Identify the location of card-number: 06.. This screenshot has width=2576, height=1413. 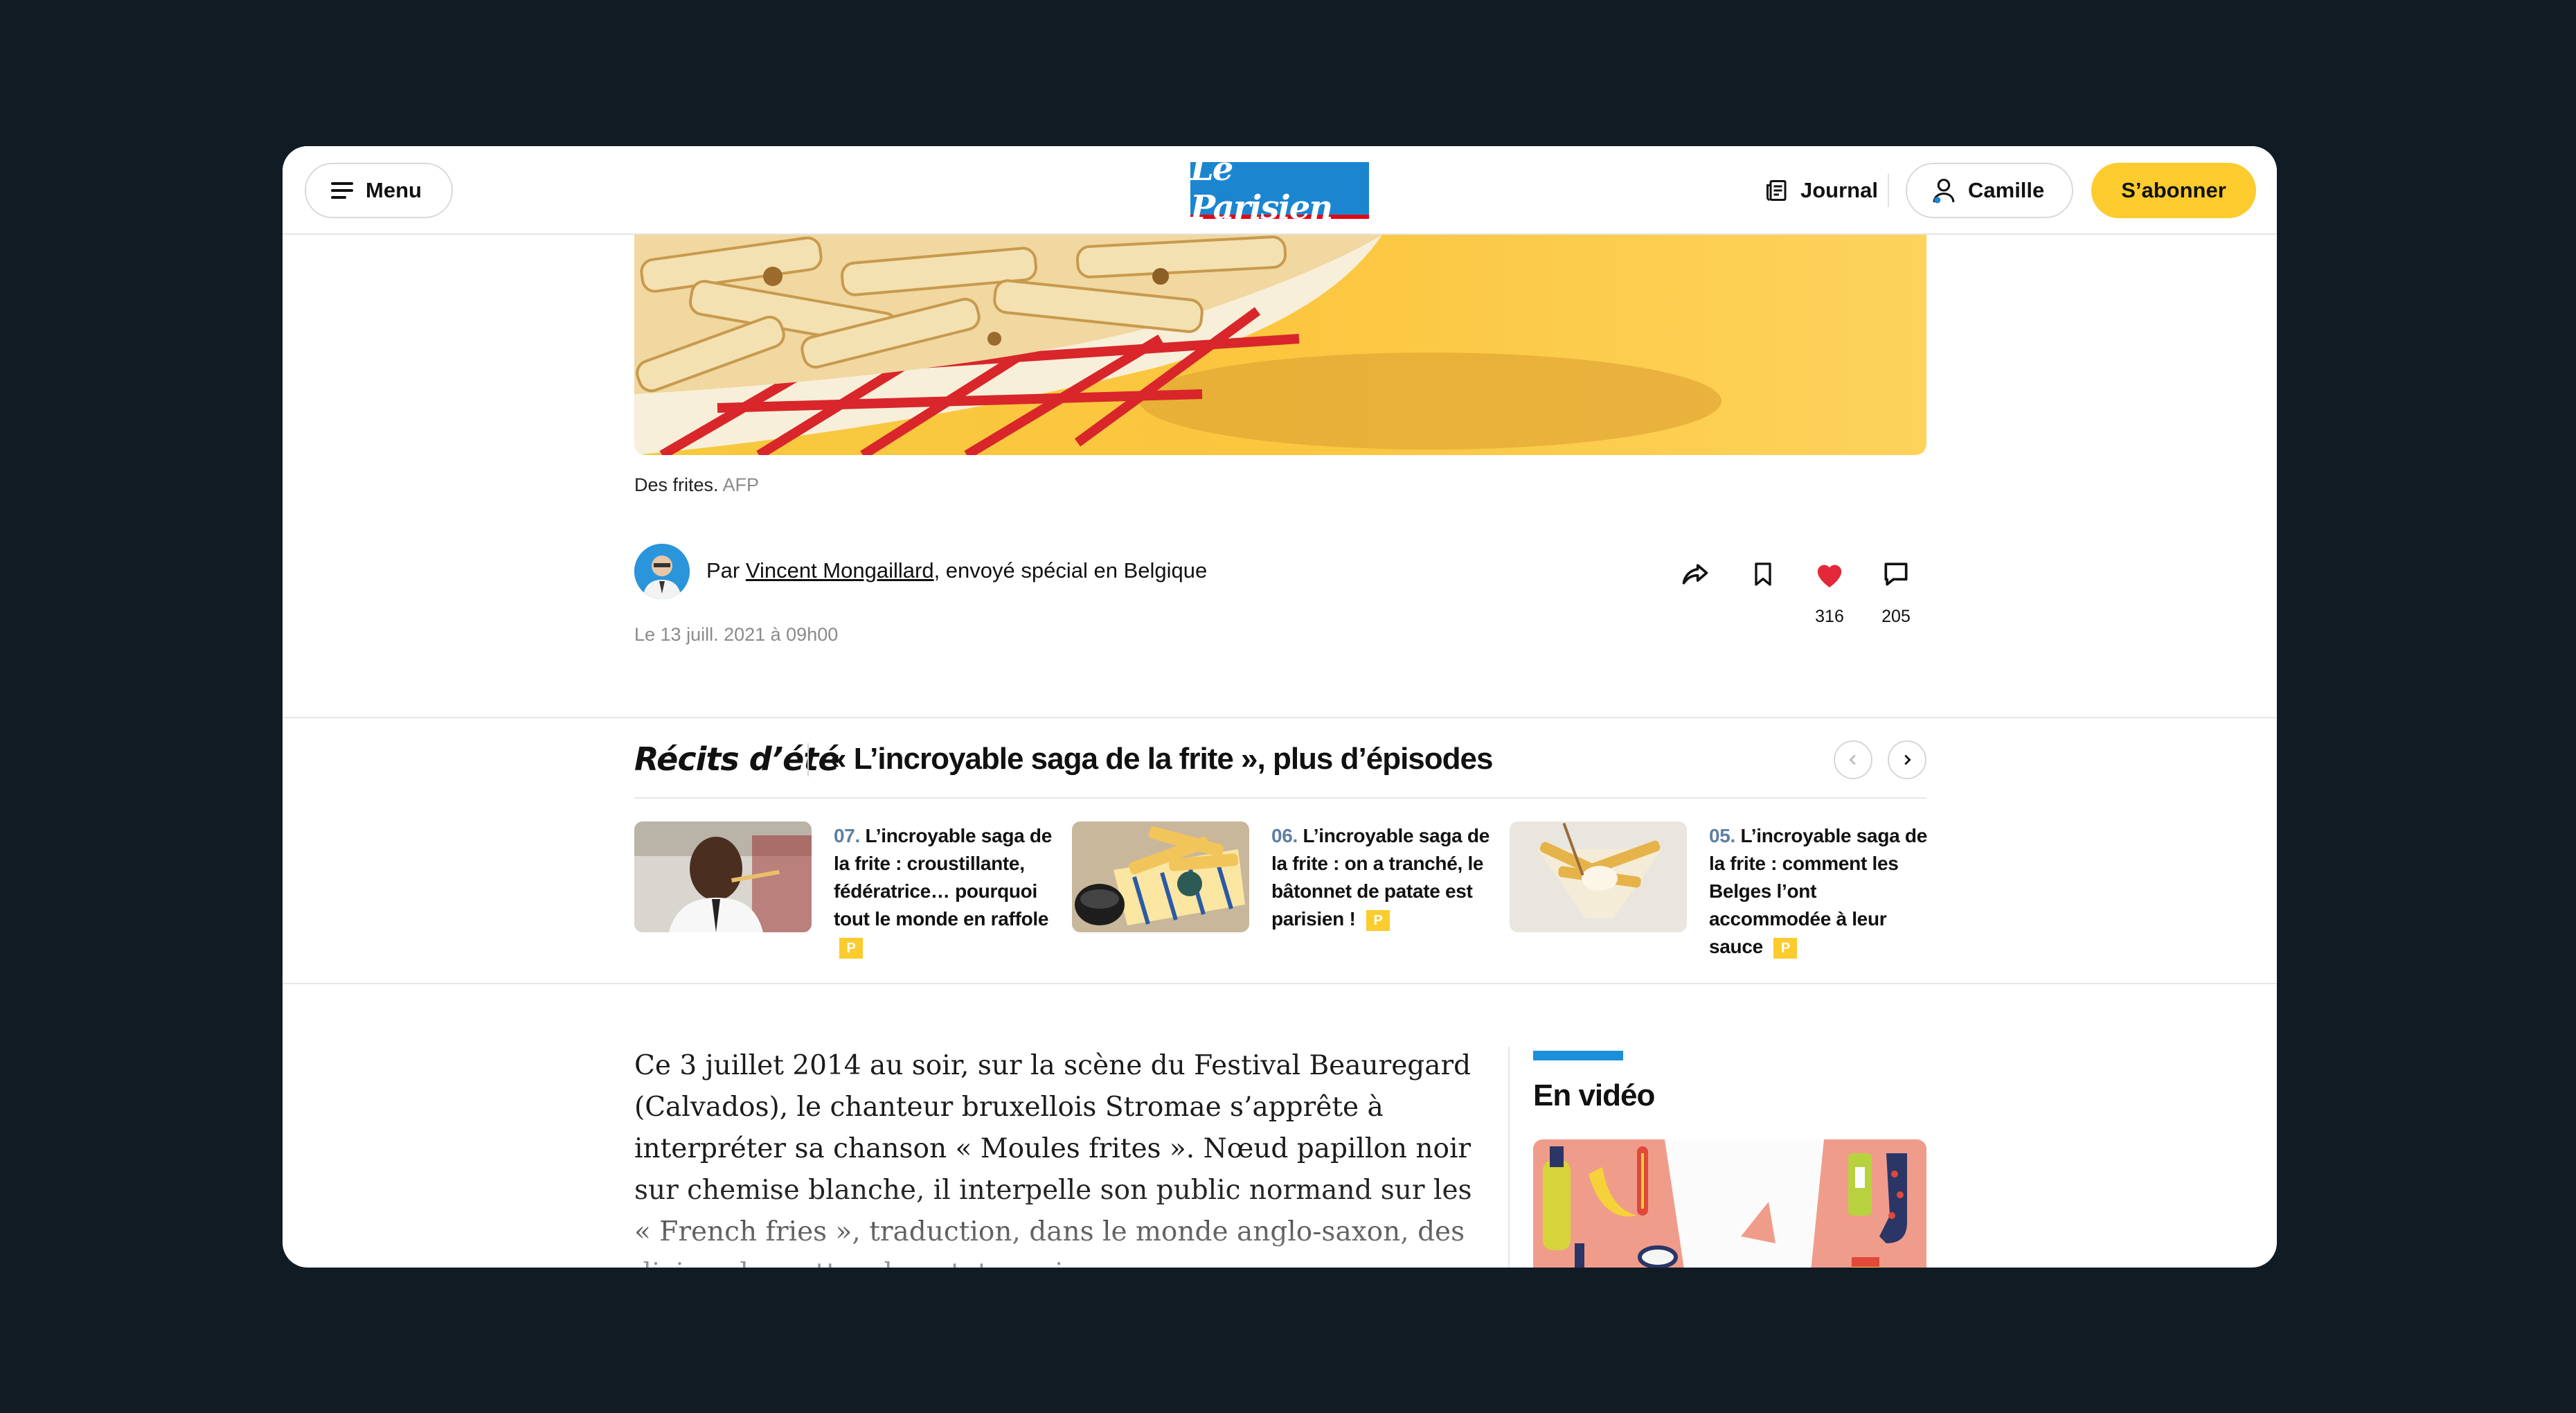
(1284, 835).